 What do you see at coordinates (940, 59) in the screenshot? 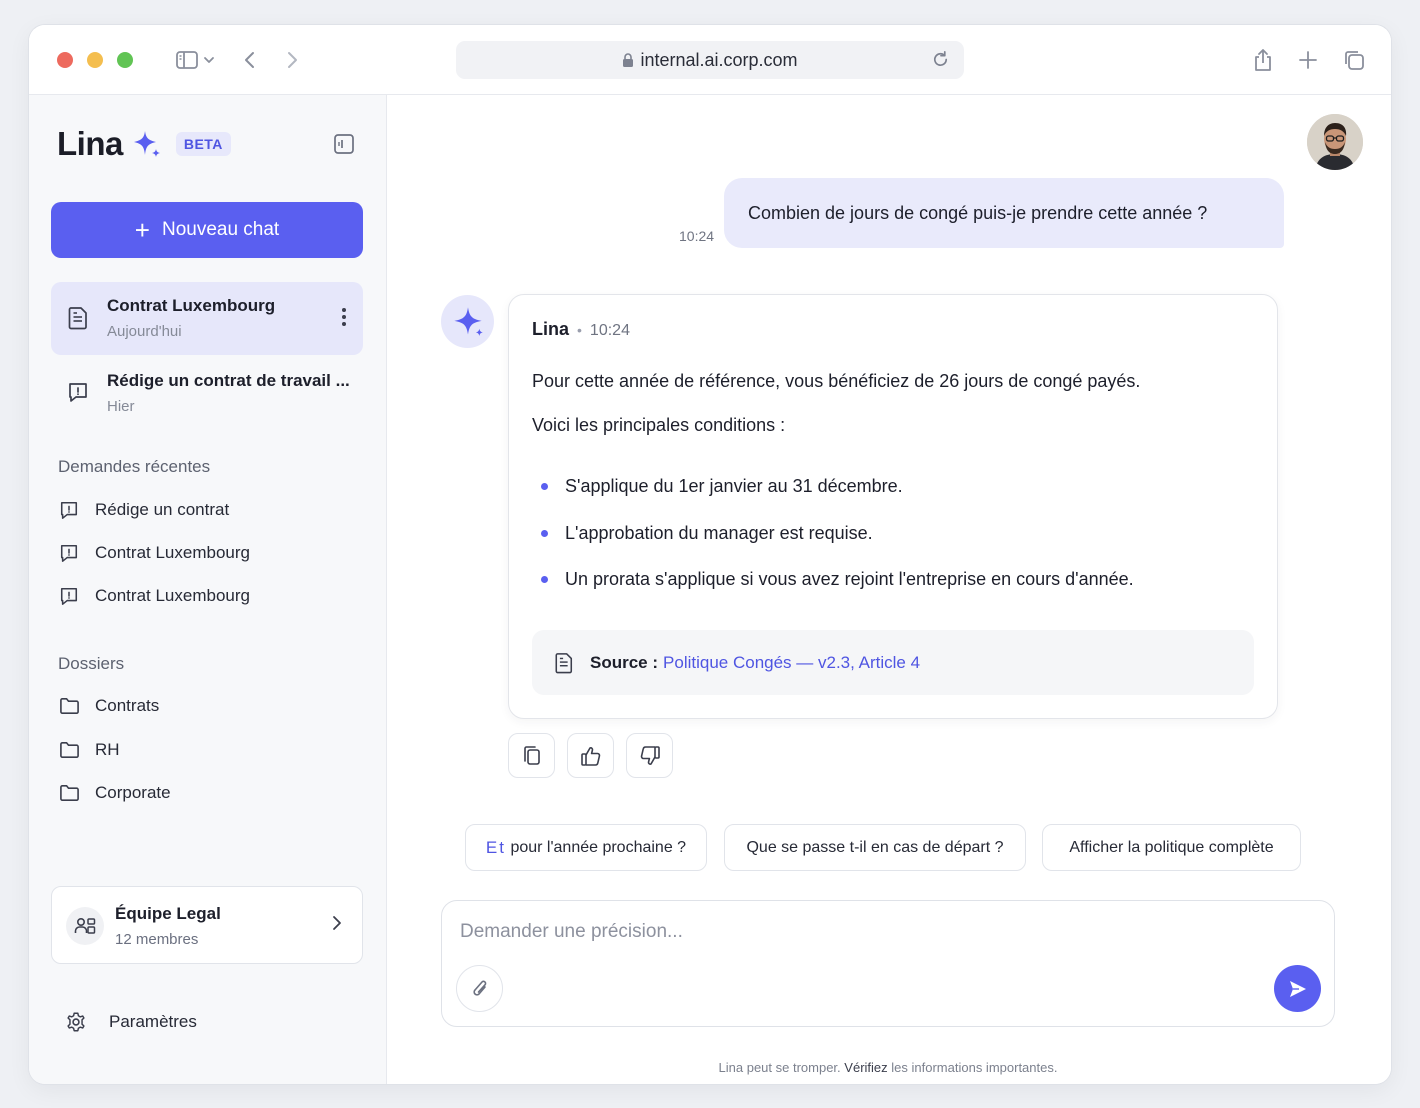
I see `reload-icon` at bounding box center [940, 59].